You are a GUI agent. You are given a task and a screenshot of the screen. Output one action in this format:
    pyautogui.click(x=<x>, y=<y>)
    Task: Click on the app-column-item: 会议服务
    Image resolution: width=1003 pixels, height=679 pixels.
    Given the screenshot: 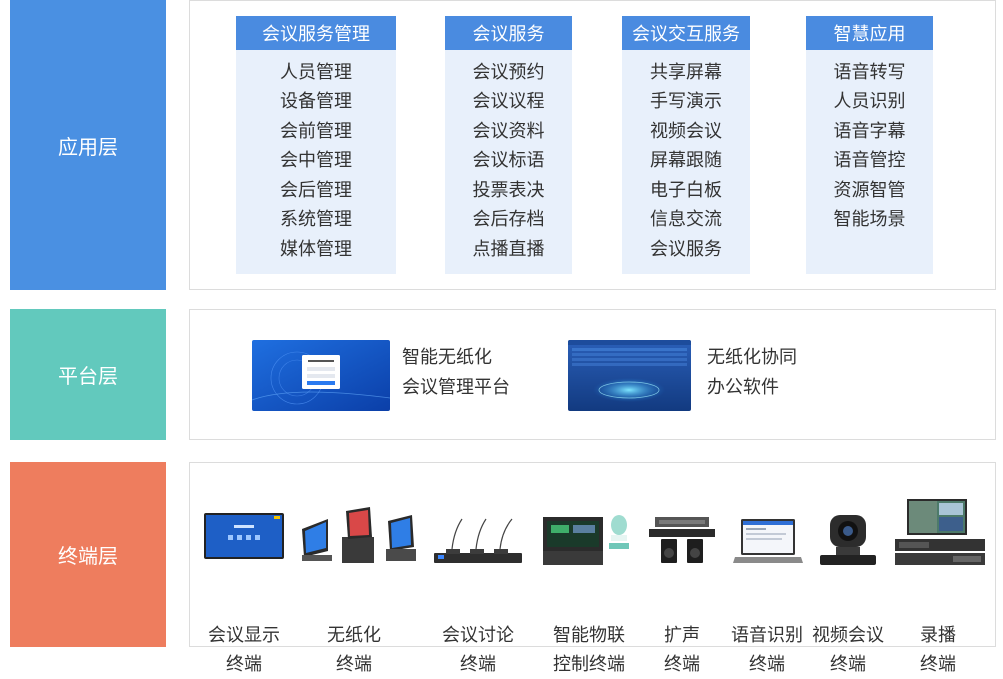 What is the action you would take?
    pyautogui.click(x=686, y=249)
    